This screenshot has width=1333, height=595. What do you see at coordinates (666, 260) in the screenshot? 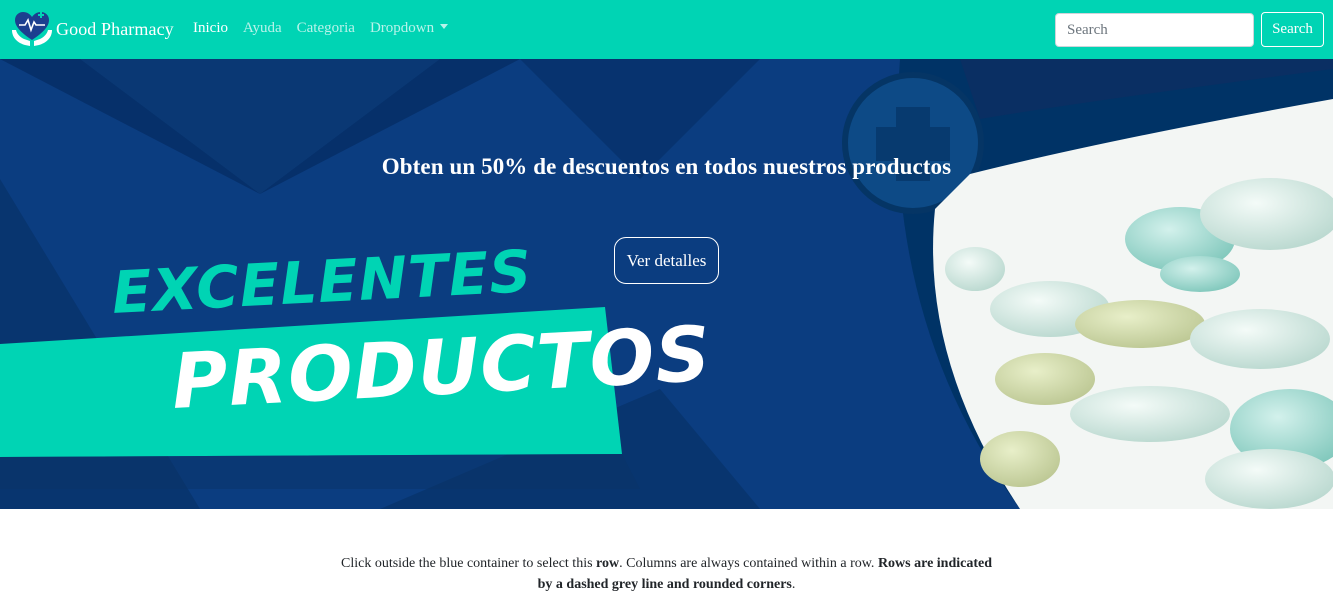
I see `ver-detalles-button: Ver detalles` at bounding box center [666, 260].